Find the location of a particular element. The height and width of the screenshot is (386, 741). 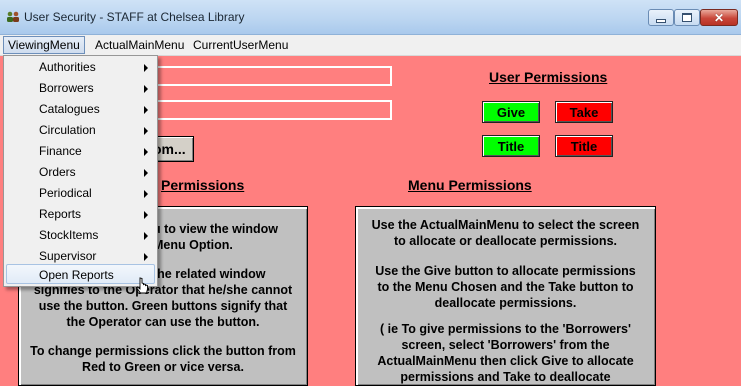

user-permissions-heading: User Permissions is located at coordinates (548, 77).